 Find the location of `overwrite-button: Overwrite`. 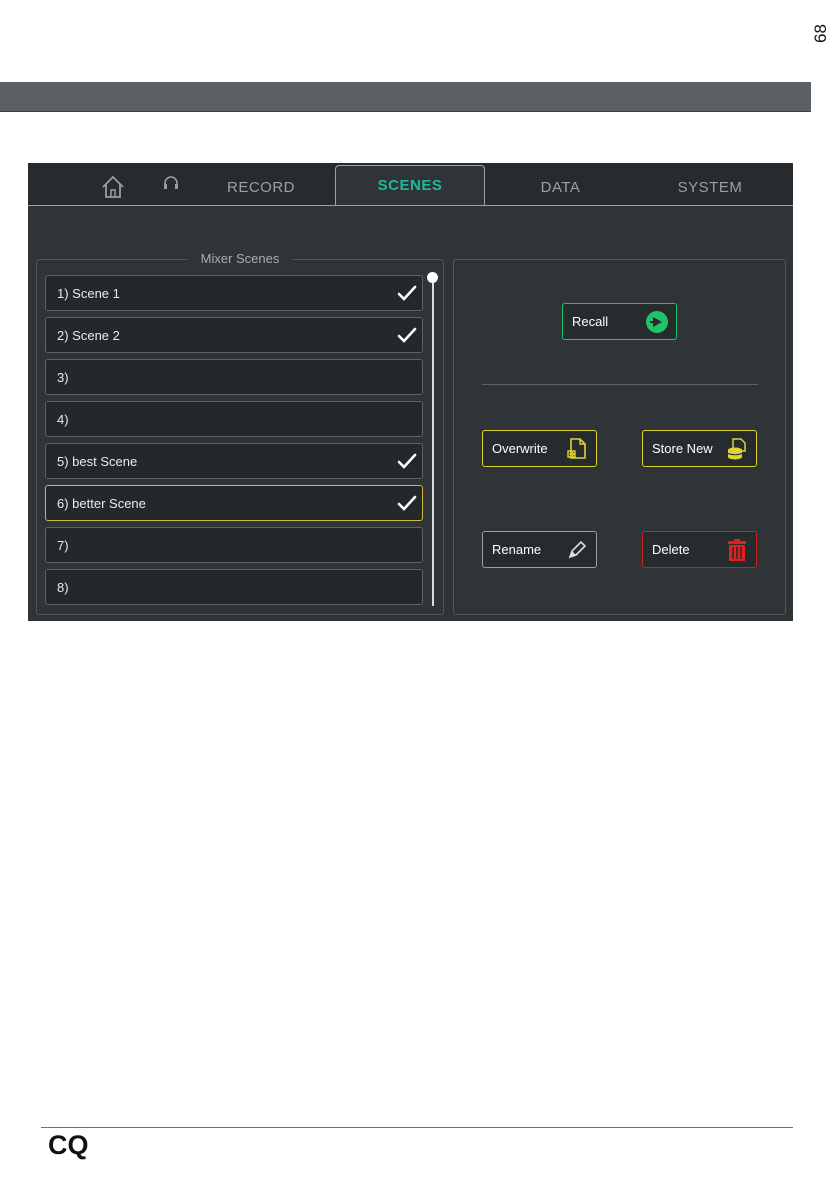

overwrite-button: Overwrite is located at coordinates (539, 448).